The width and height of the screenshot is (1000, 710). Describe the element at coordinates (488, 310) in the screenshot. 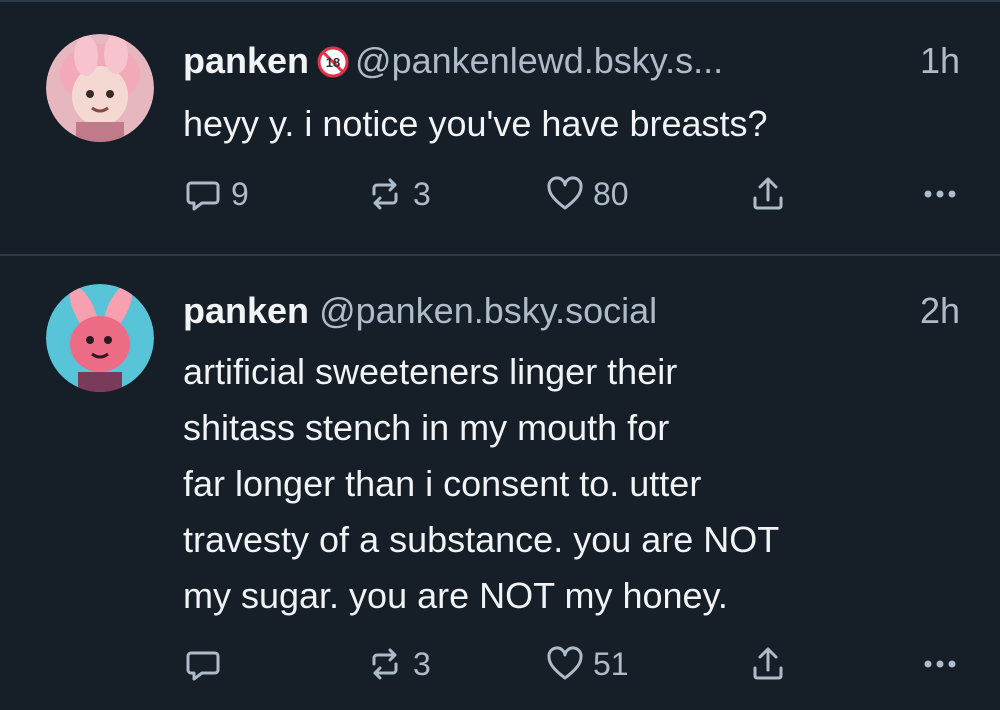

I see `handle: @panken.bsky.social` at that location.